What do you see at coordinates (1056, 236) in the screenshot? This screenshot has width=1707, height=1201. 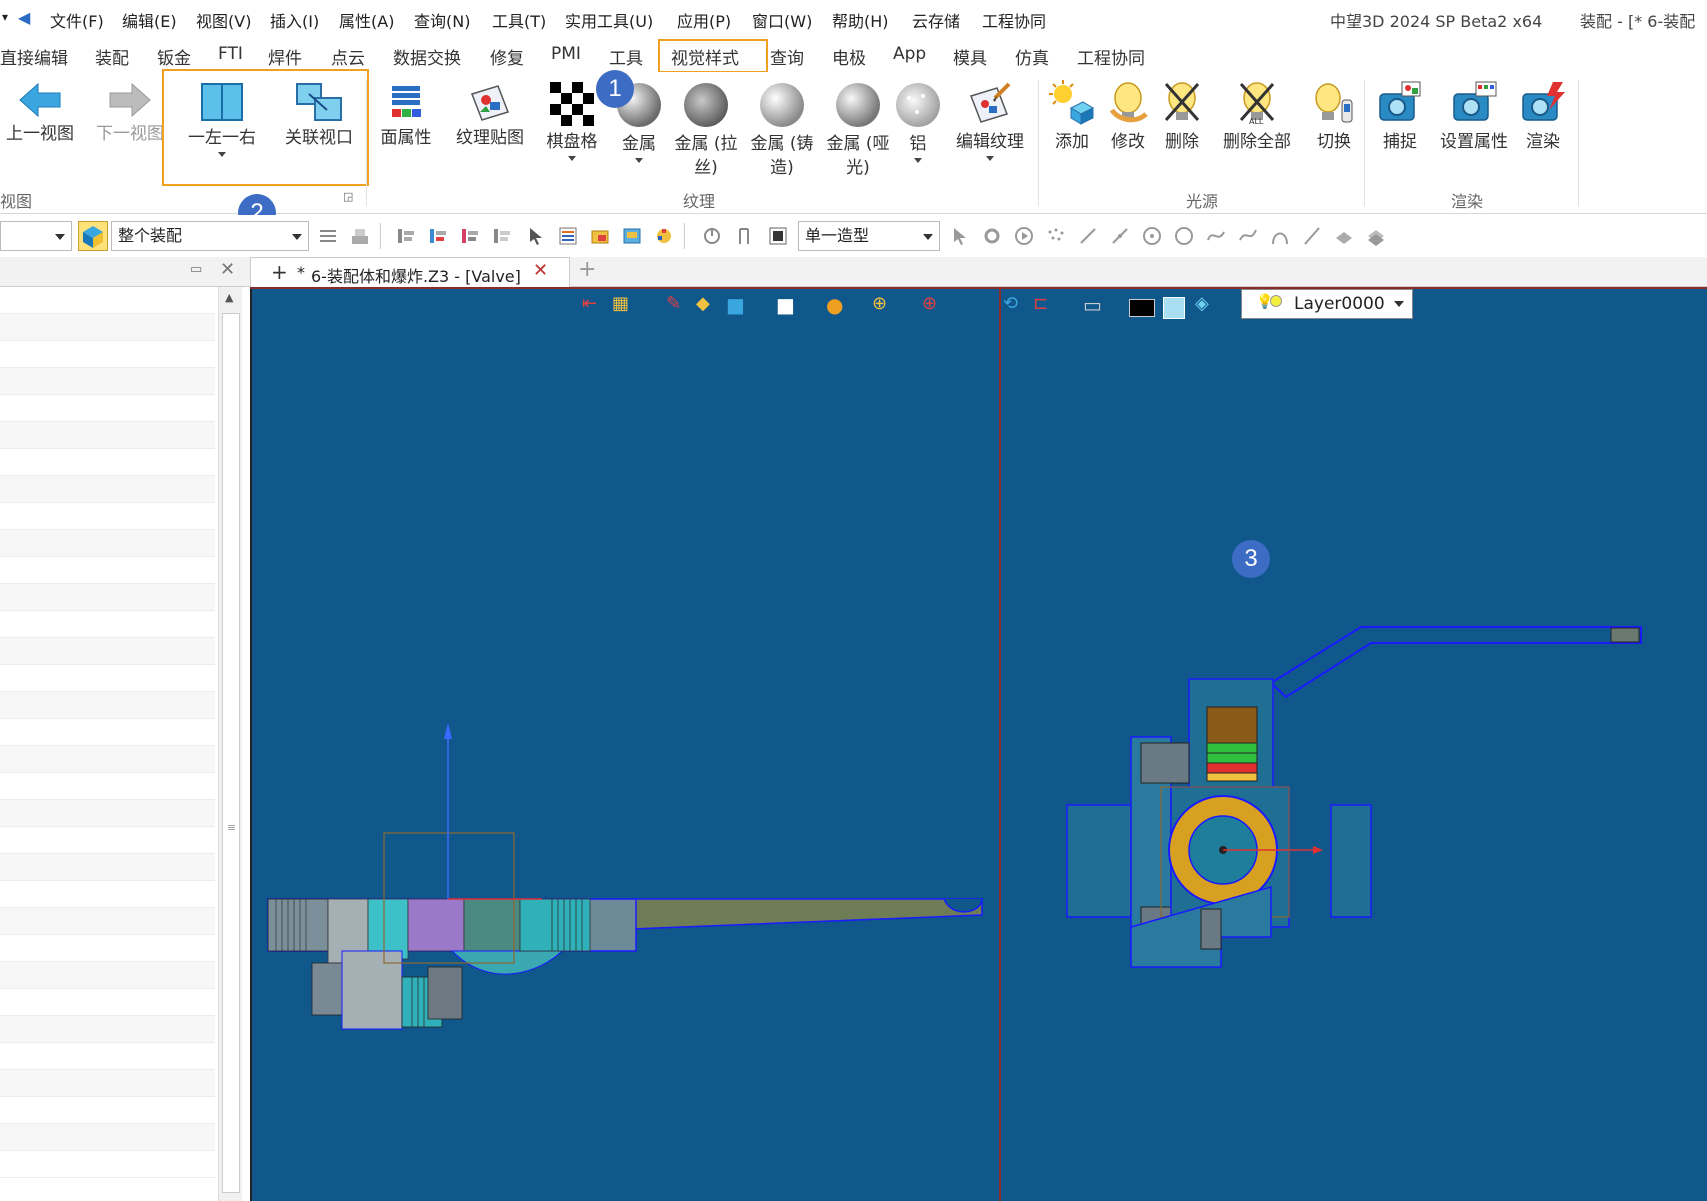 I see `point-cloud-icon` at bounding box center [1056, 236].